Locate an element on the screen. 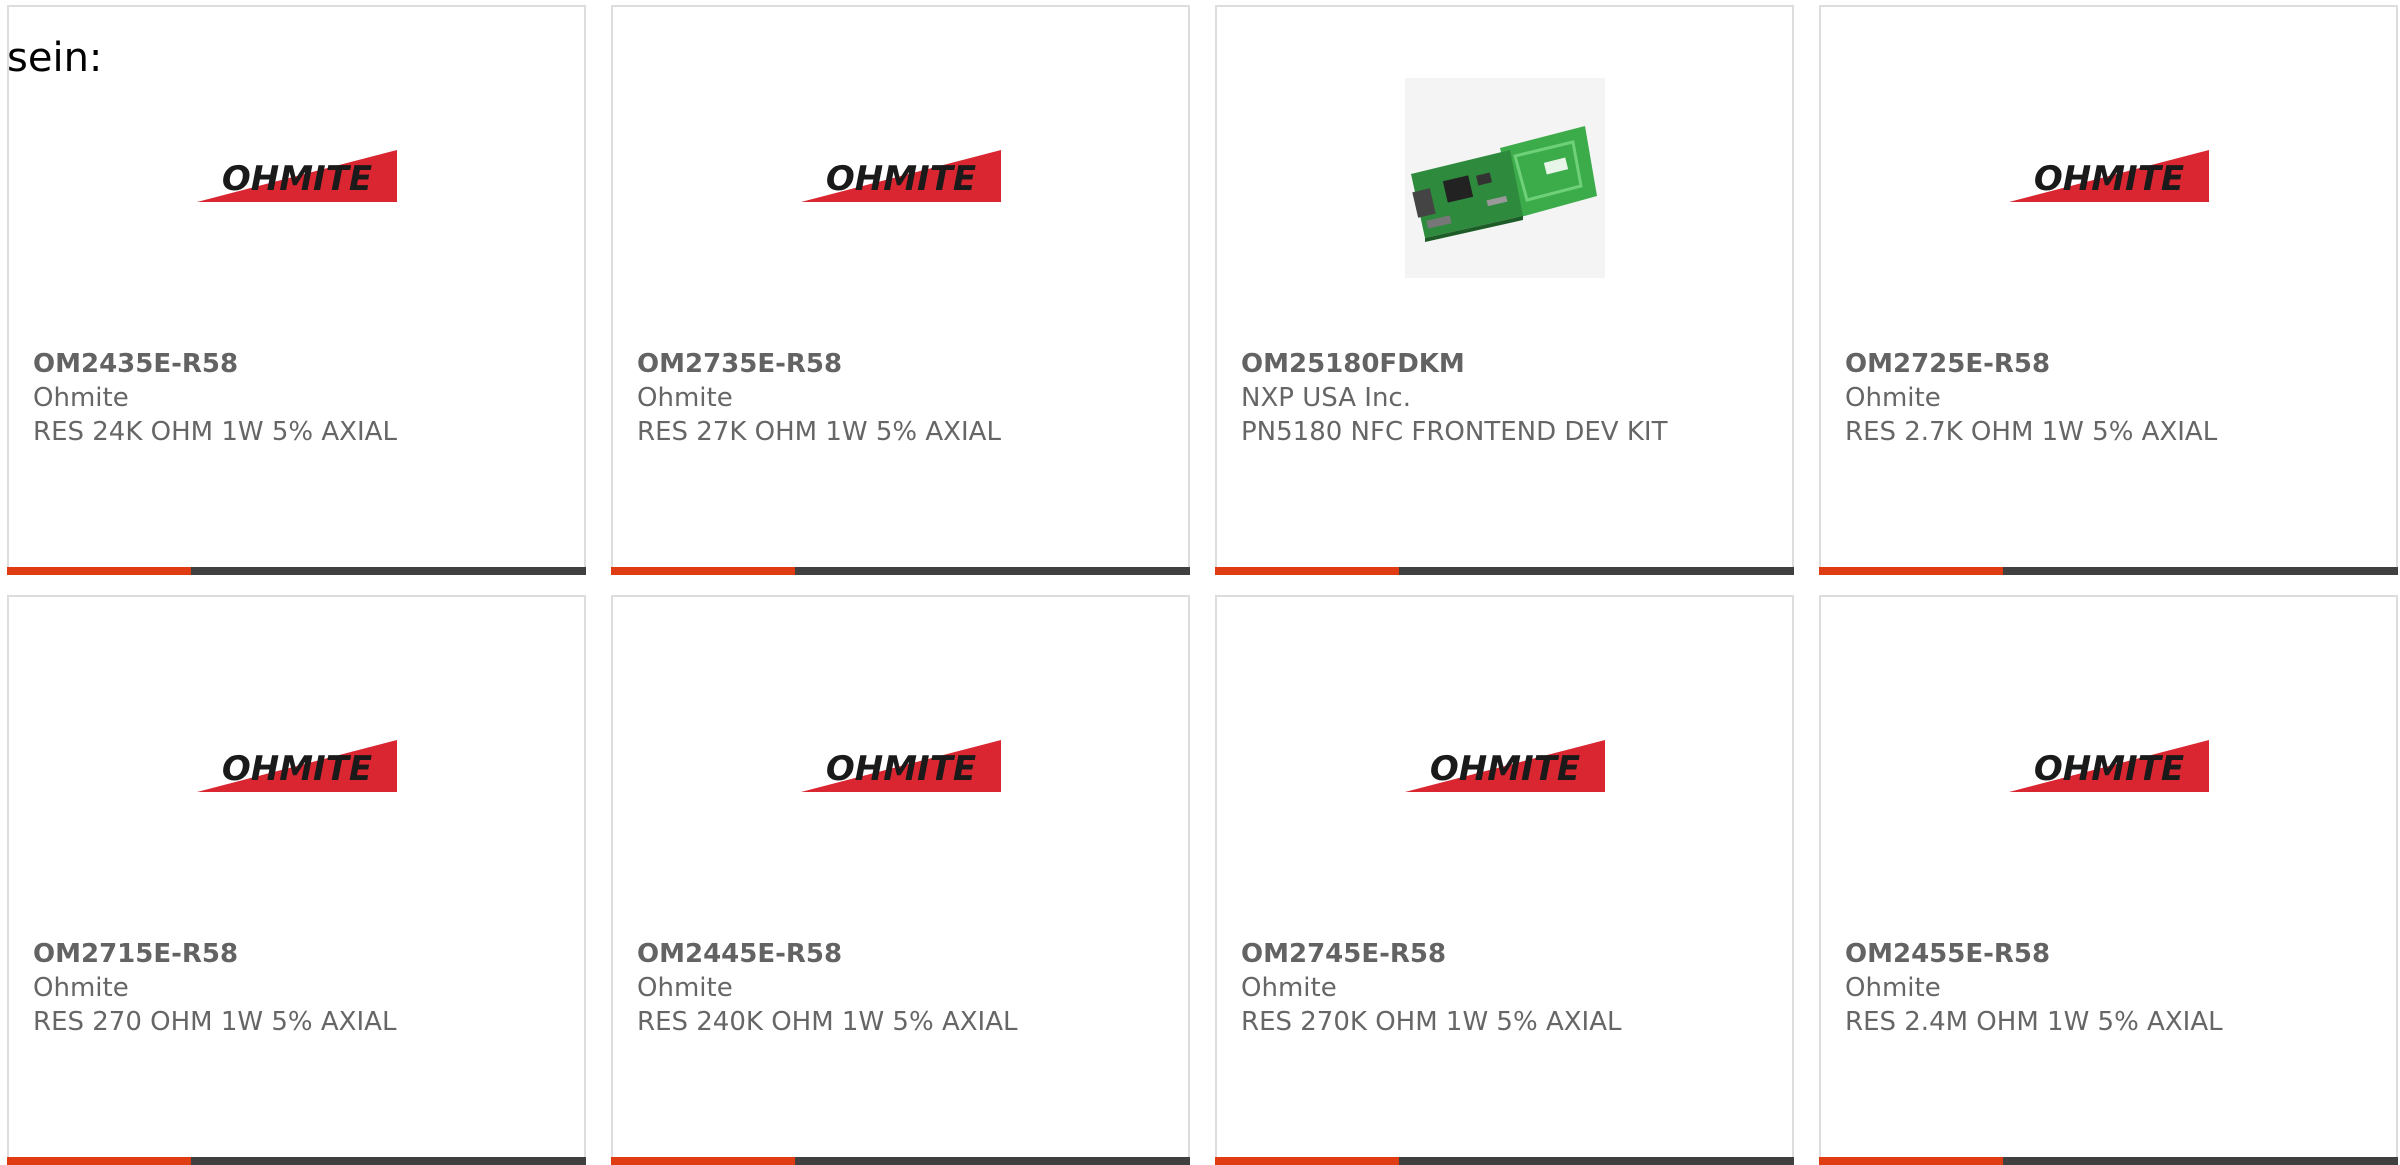 This screenshot has width=2400, height=1165. part-number: OM2745E-R58 is located at coordinates (1511, 954).